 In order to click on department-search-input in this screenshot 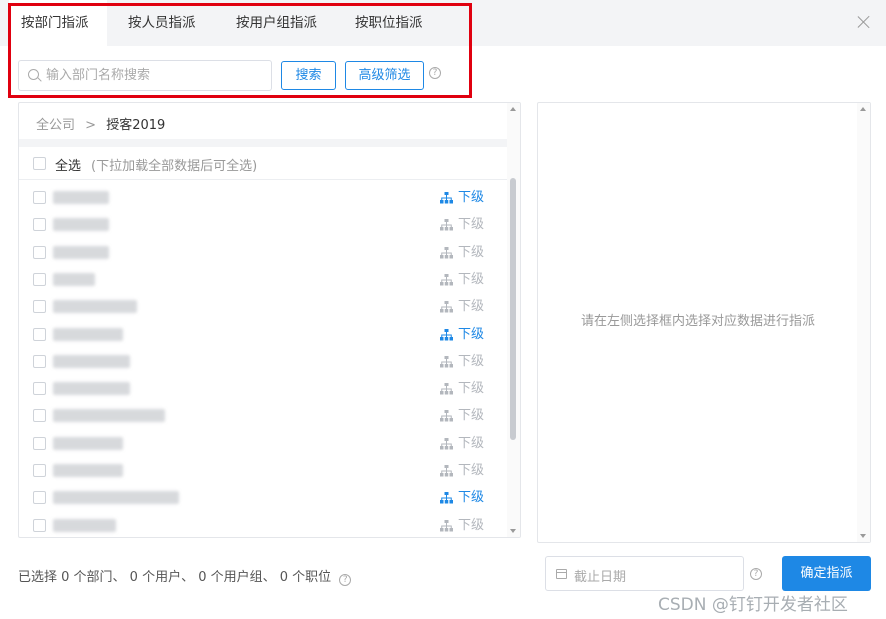, I will do `click(156, 75)`.